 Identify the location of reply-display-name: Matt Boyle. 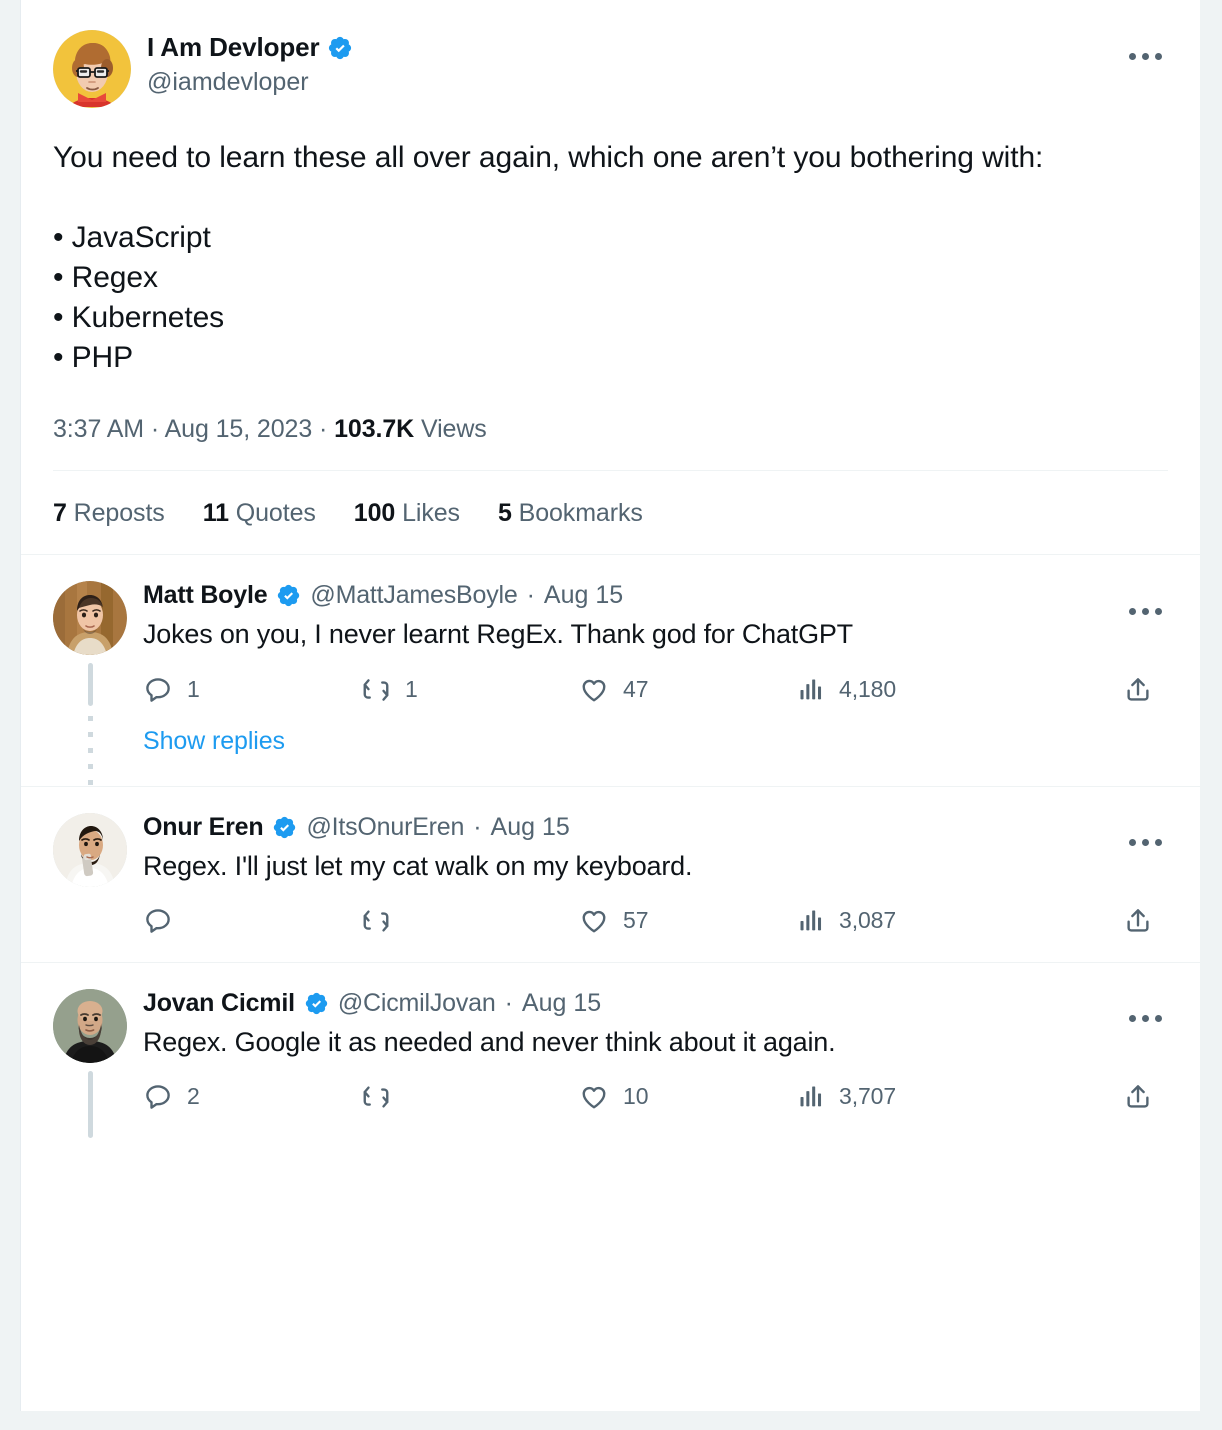
(205, 595).